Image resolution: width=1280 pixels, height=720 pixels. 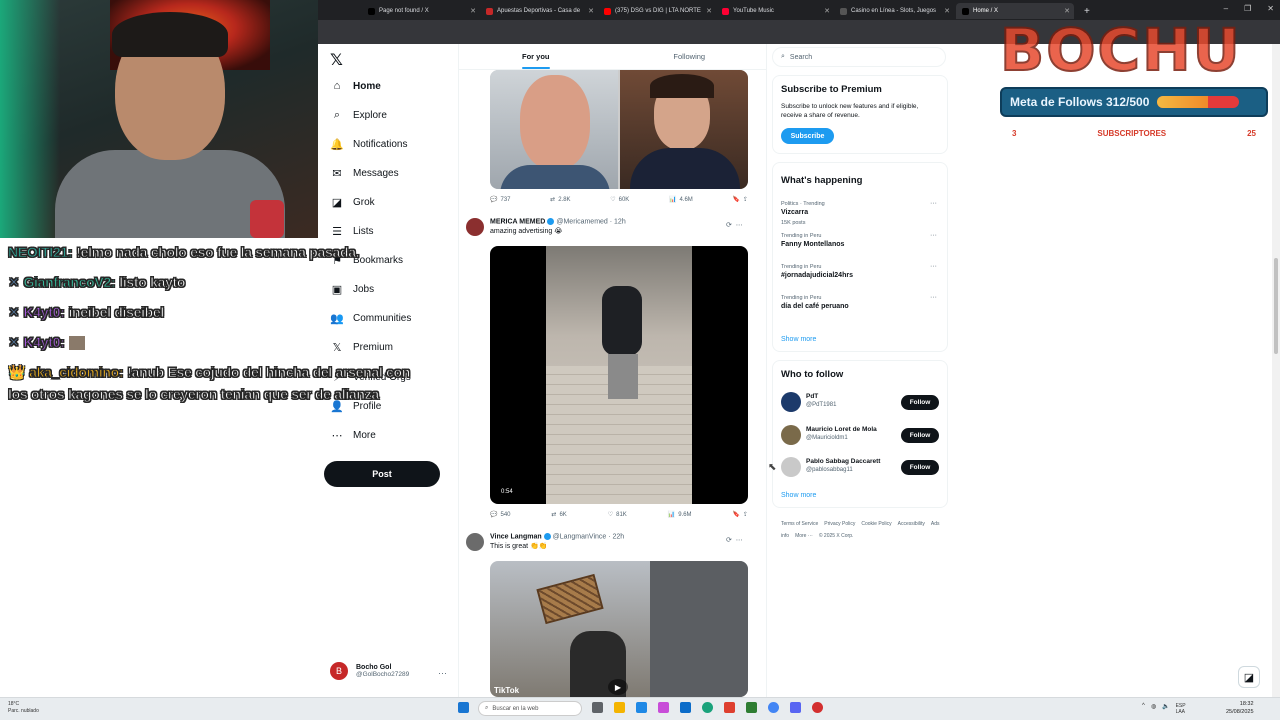 What do you see at coordinates (1226, 8) in the screenshot?
I see `minimize-icon: –` at bounding box center [1226, 8].